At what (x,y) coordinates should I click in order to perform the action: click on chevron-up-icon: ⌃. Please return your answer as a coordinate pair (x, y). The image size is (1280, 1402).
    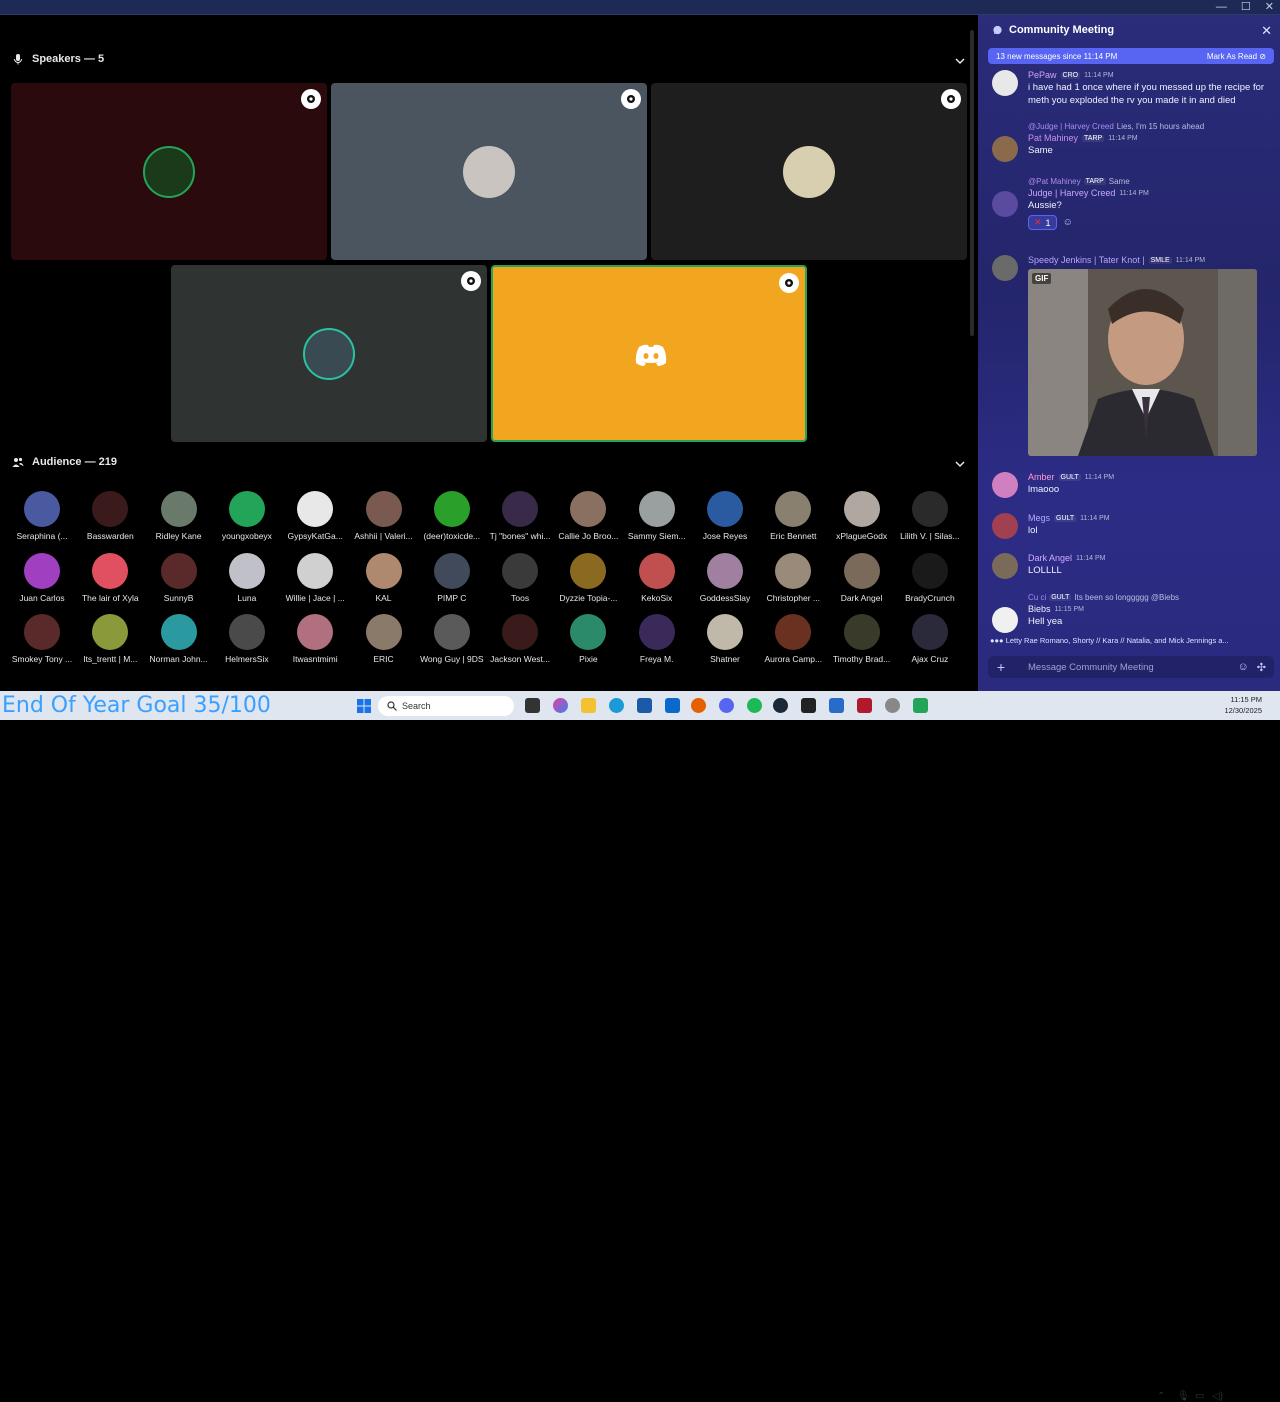
    Looking at the image, I should click on (1161, 1396).